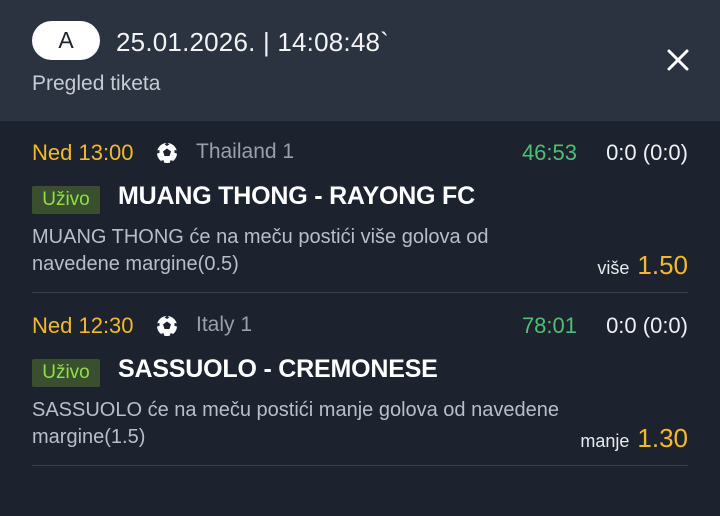  I want to click on match-info-row: Ned 13:00 Thailand 1 46:53 0:0 (0:0), so click(360, 153).